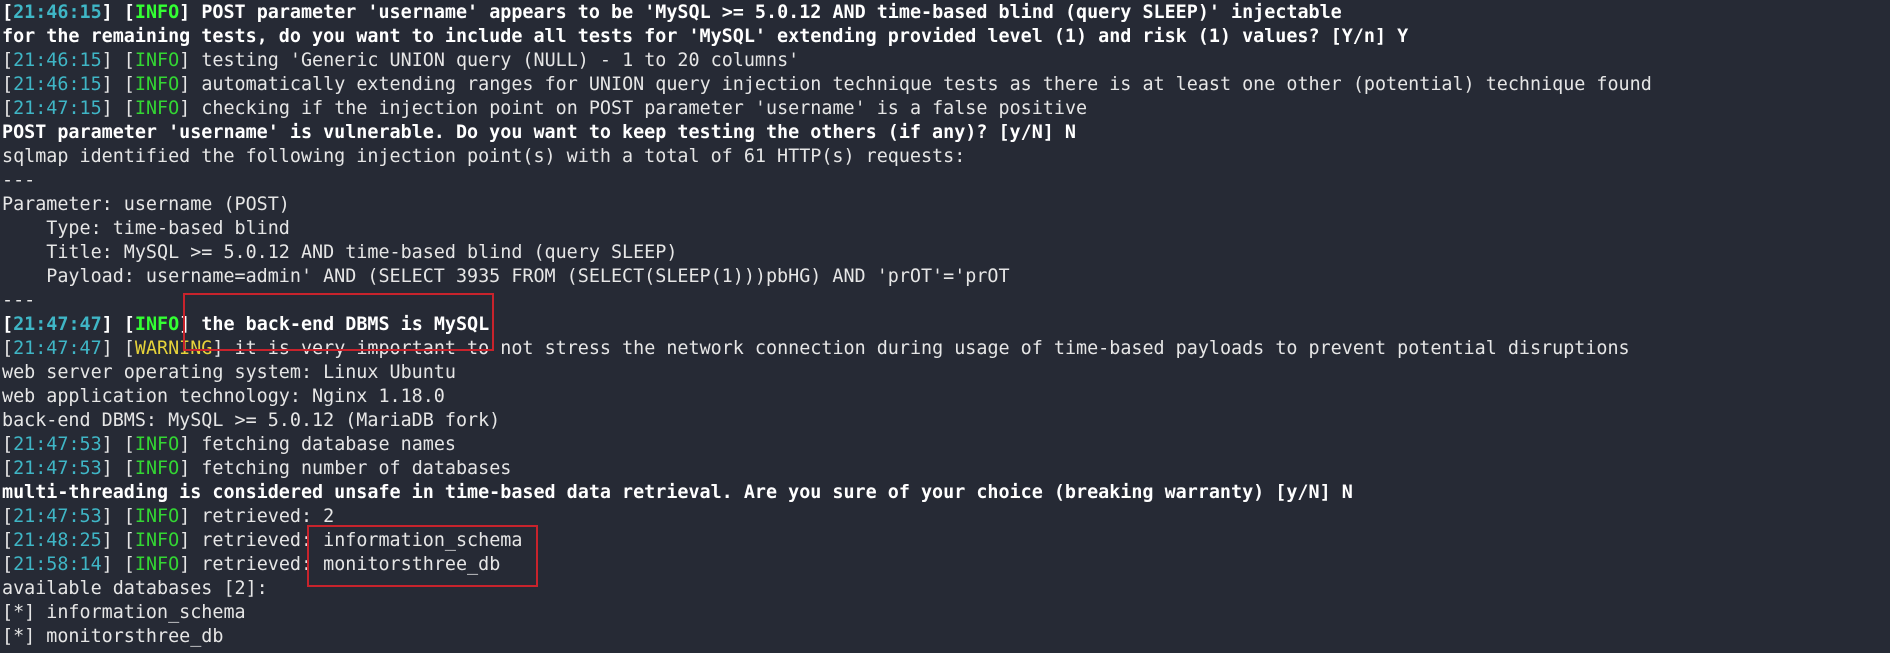 Image resolution: width=1890 pixels, height=653 pixels. Describe the element at coordinates (57, 540) in the screenshot. I see `log-timestamp: 21:48:25` at that location.